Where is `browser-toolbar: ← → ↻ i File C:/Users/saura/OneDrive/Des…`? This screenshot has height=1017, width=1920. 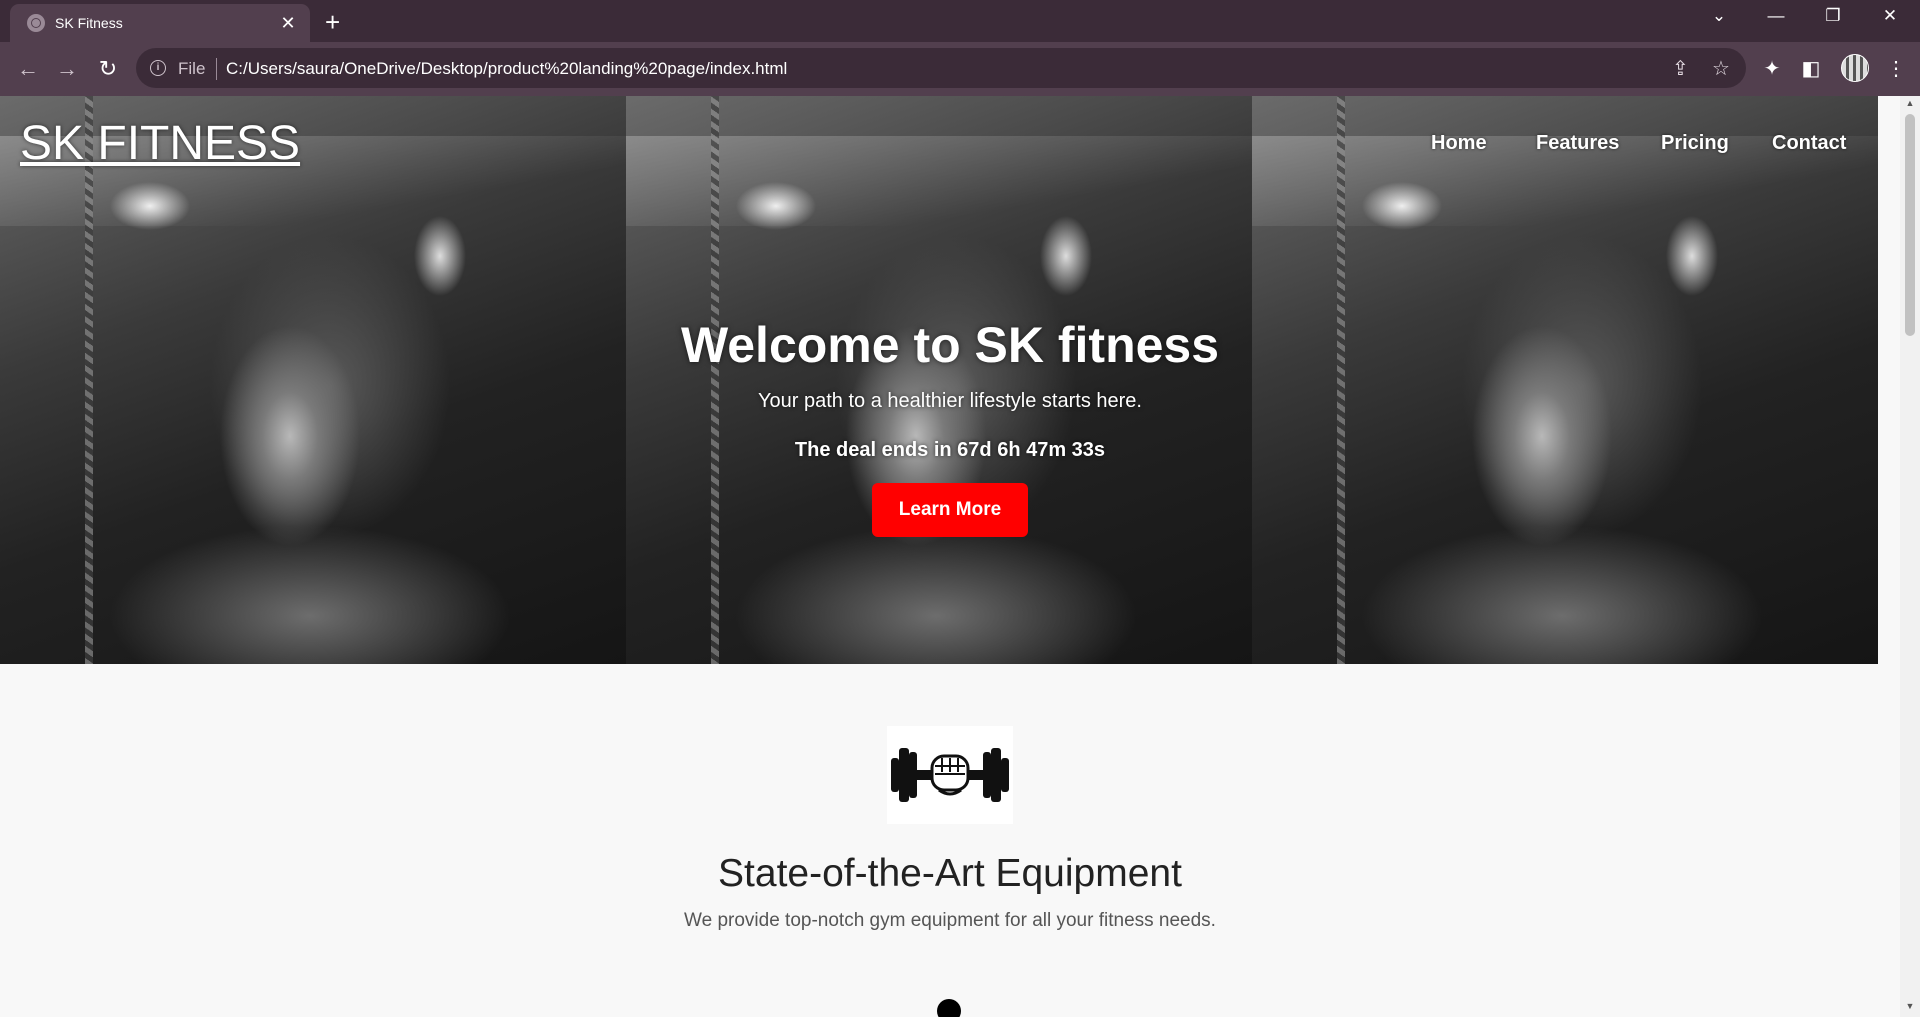 browser-toolbar: ← → ↻ i File C:/Users/saura/OneDrive/Des… is located at coordinates (960, 69).